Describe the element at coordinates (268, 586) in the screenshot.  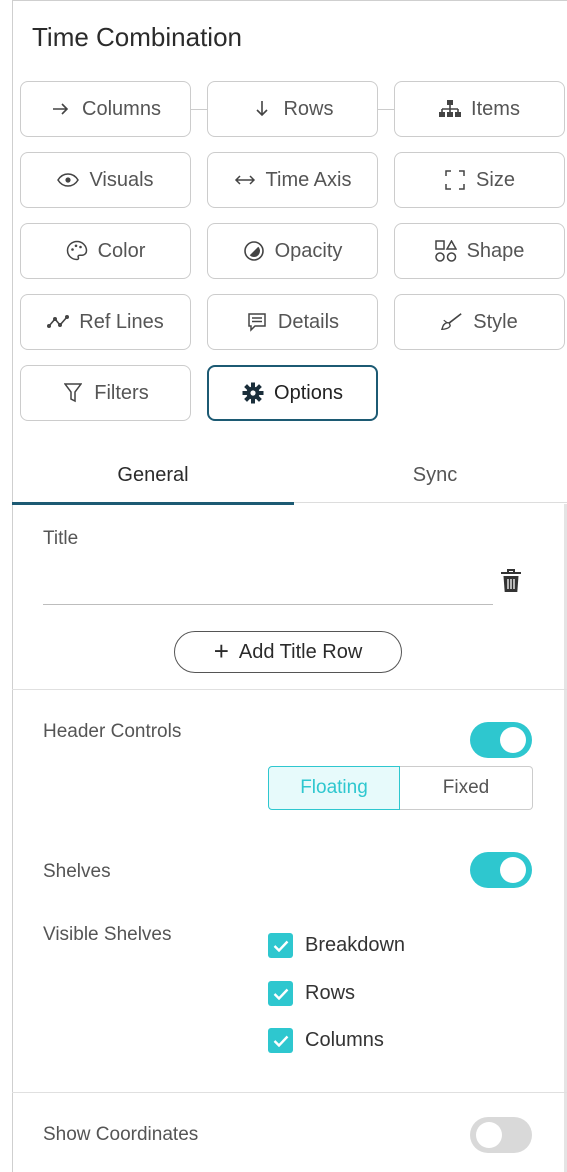
I see `title-input` at that location.